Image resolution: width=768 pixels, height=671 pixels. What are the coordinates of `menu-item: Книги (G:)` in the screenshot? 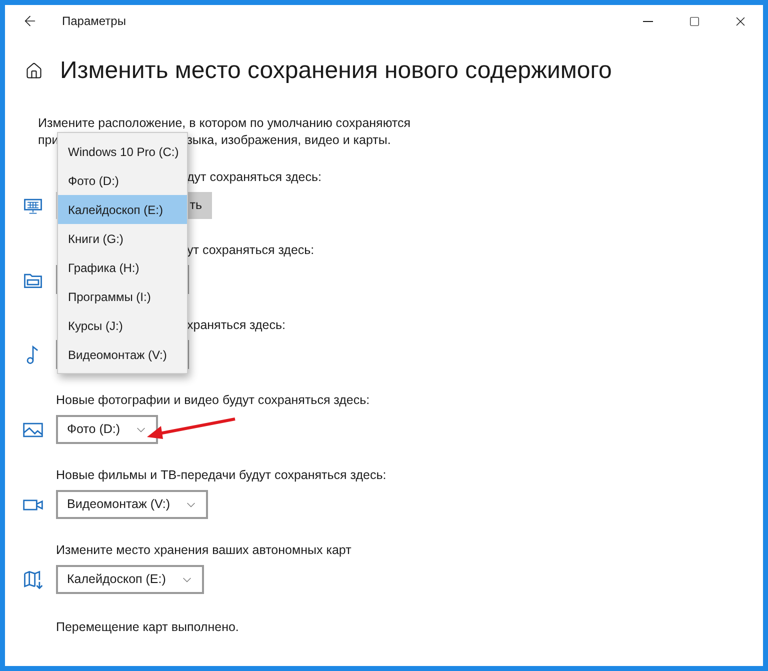 It's located at (122, 238).